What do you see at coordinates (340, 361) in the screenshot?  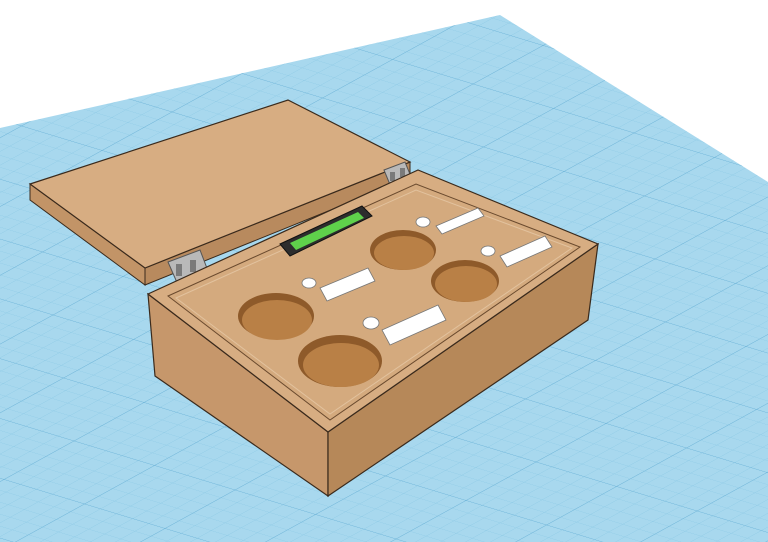 I see `hole-front-right` at bounding box center [340, 361].